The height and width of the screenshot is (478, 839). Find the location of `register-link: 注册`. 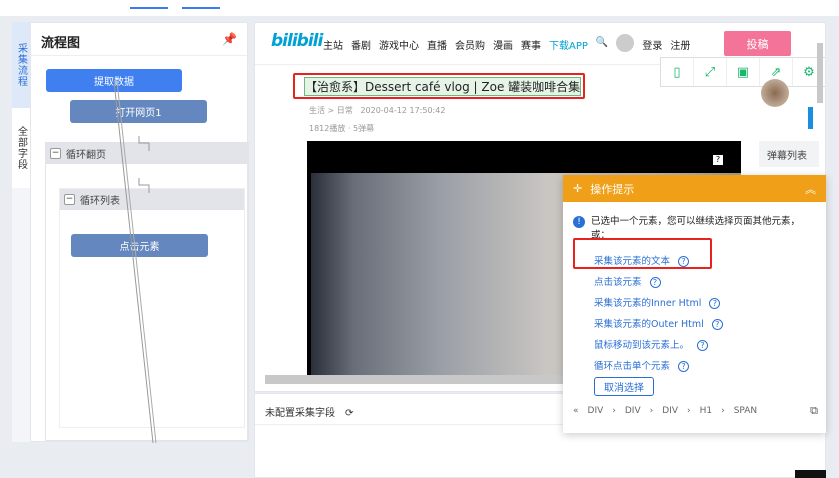

register-link: 注册 is located at coordinates (680, 44).